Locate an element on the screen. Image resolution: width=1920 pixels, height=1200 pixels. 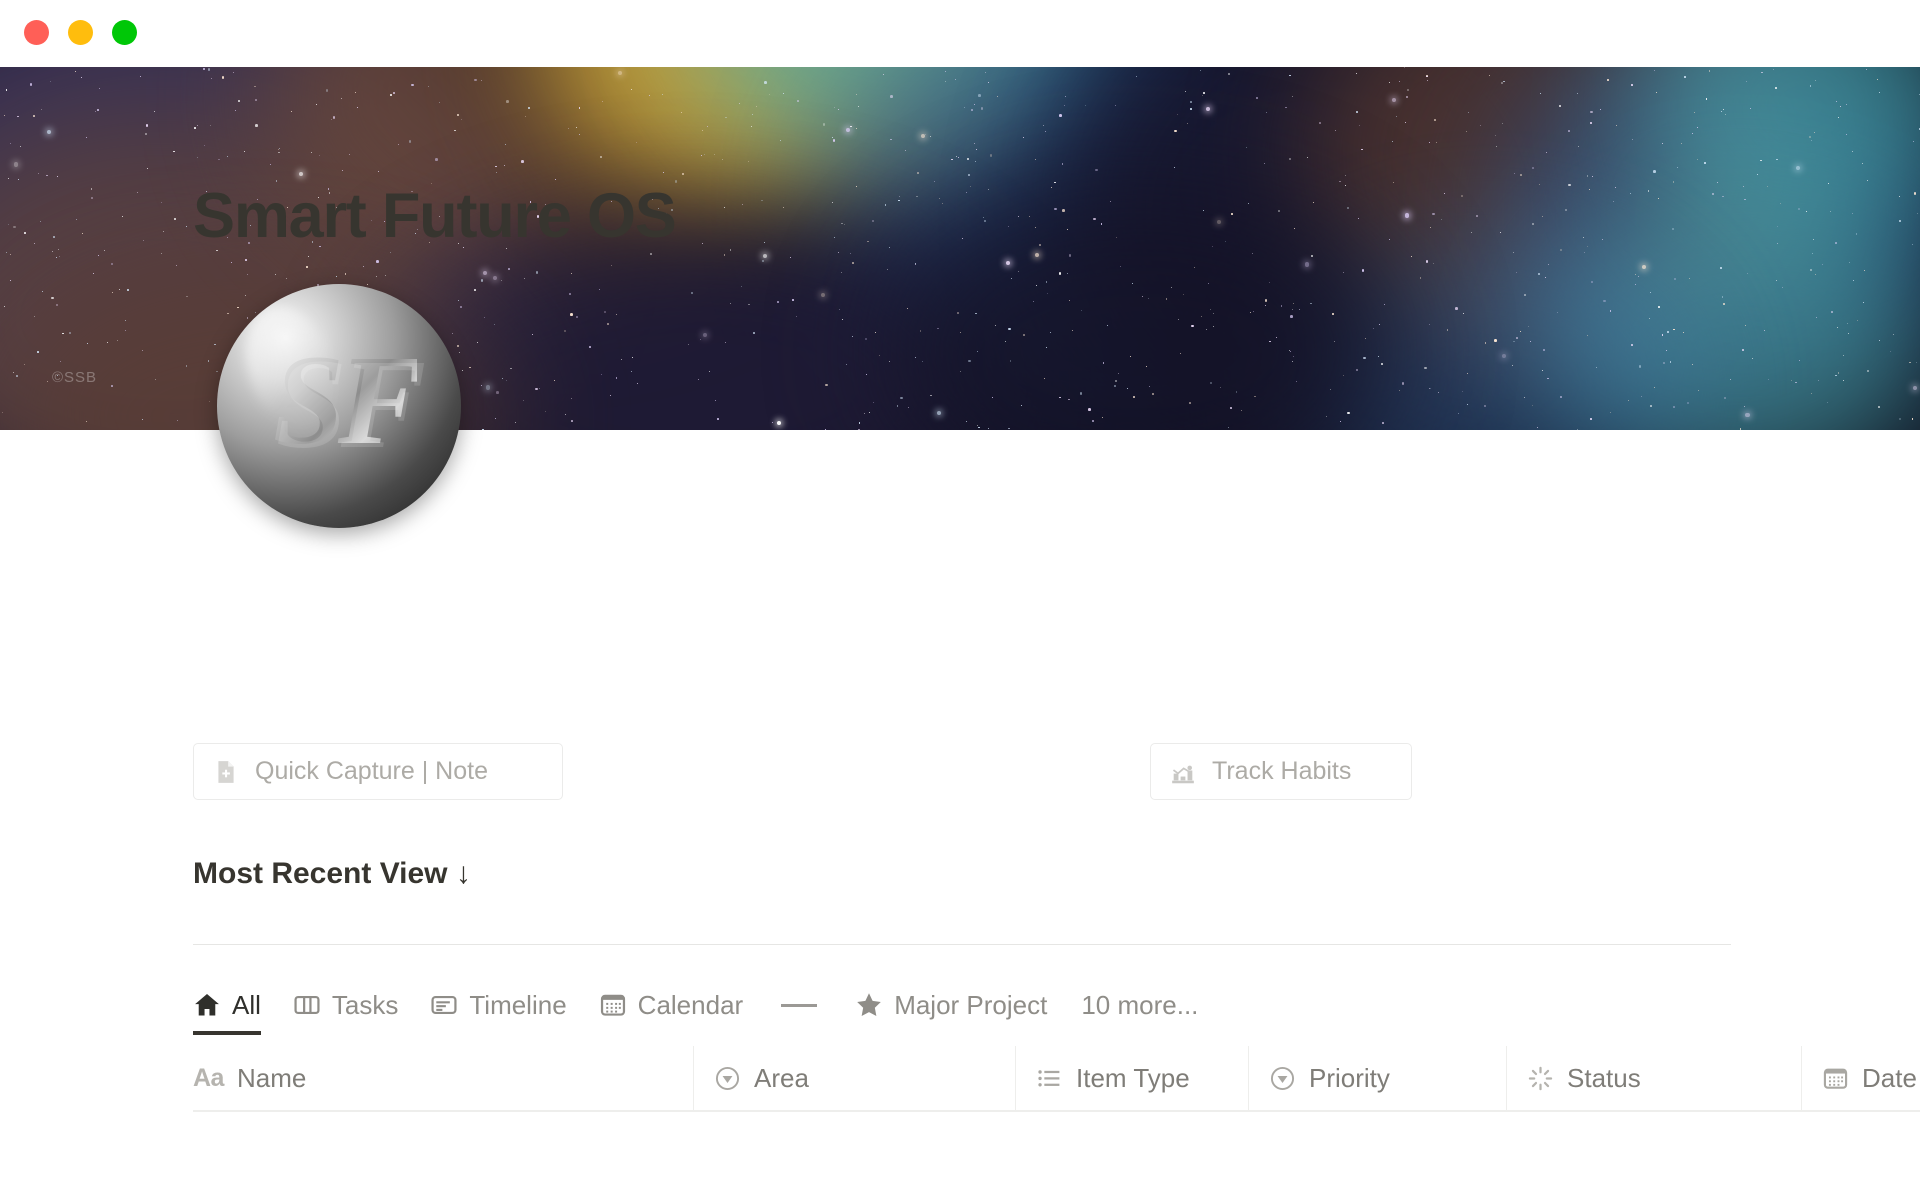
column-header-name-label: Name is located at coordinates (271, 1077).